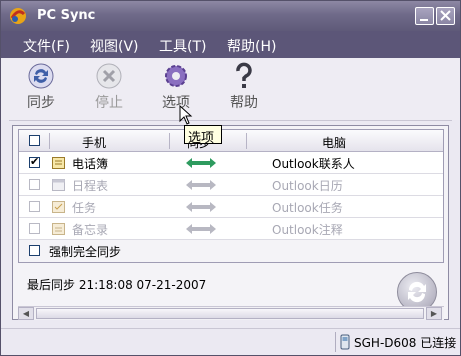  I want to click on close-button, so click(445, 16).